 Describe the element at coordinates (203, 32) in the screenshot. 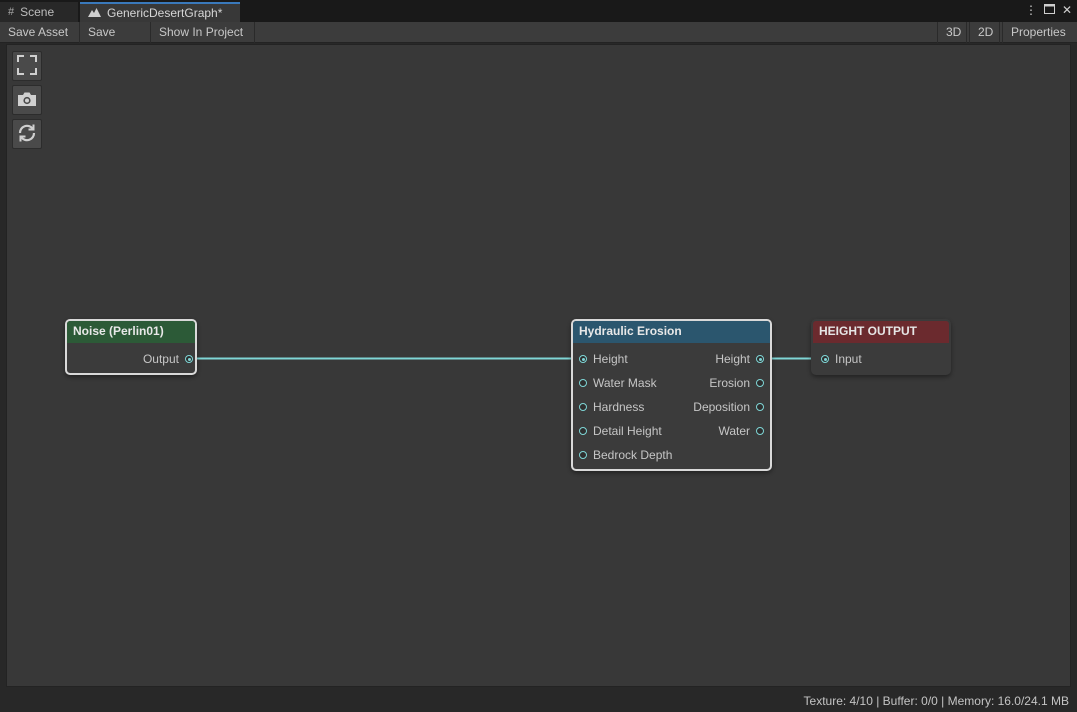

I see `show-in-project-button: Show In Project` at that location.